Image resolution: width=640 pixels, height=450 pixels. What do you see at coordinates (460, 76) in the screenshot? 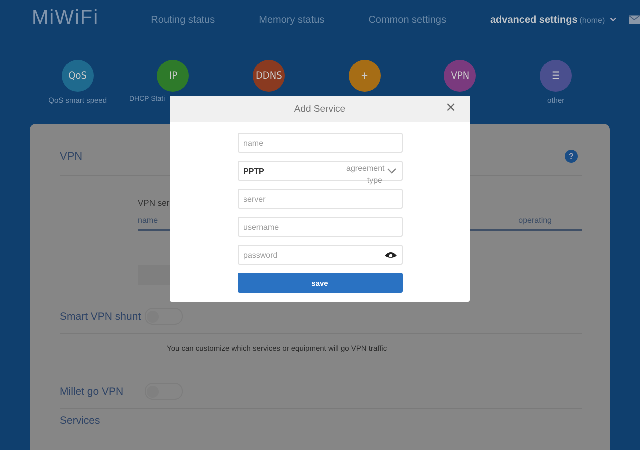
I see `app-icon: VPN` at bounding box center [460, 76].